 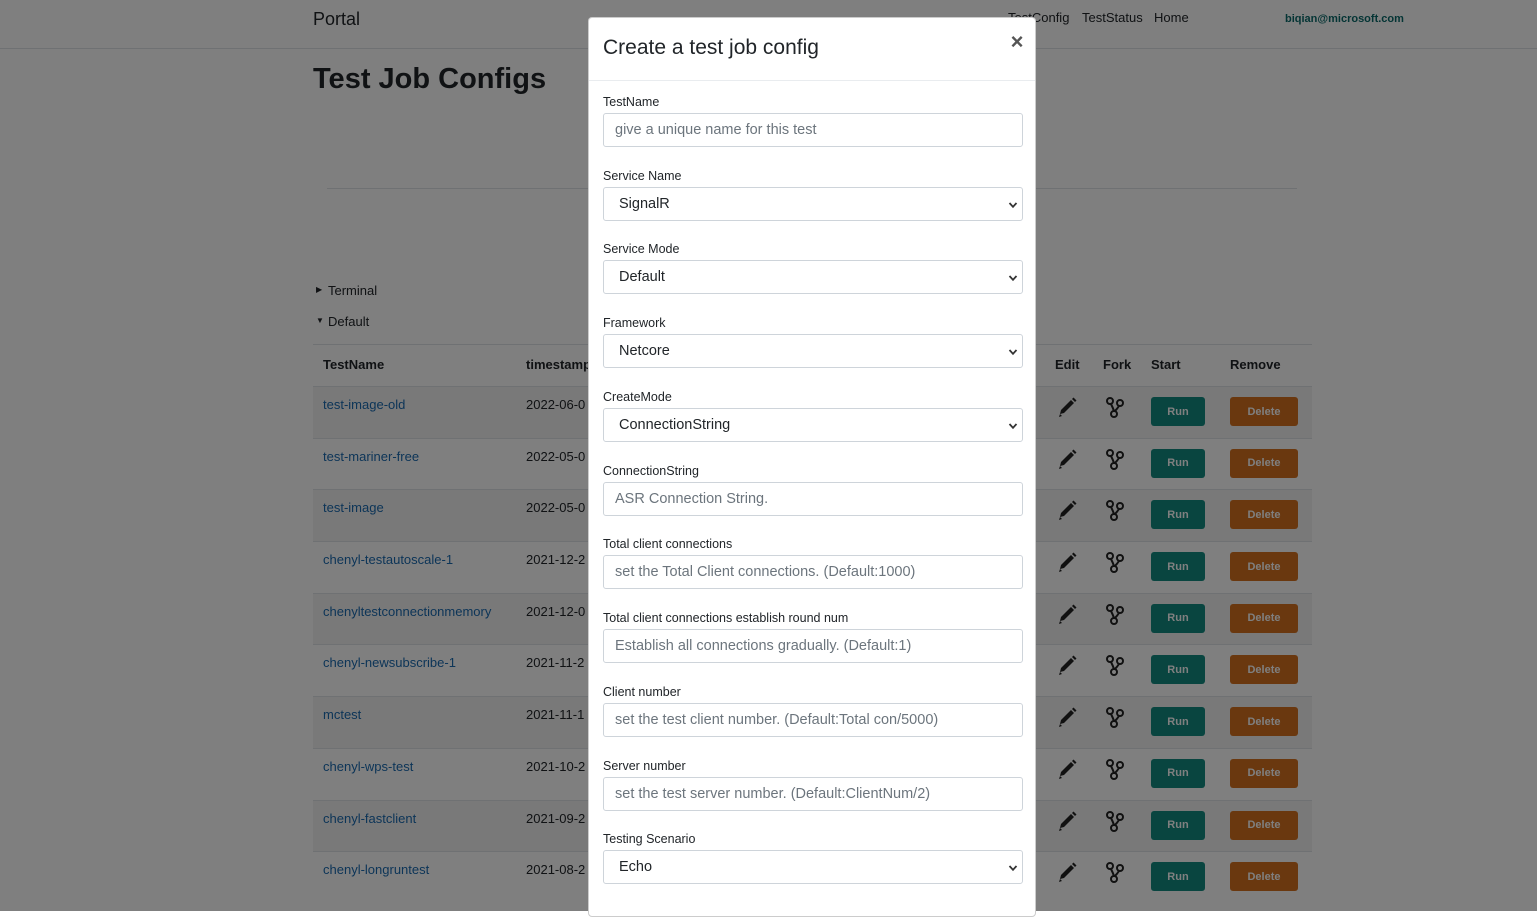 What do you see at coordinates (813, 204) in the screenshot?
I see `service-name-select: SignalR` at bounding box center [813, 204].